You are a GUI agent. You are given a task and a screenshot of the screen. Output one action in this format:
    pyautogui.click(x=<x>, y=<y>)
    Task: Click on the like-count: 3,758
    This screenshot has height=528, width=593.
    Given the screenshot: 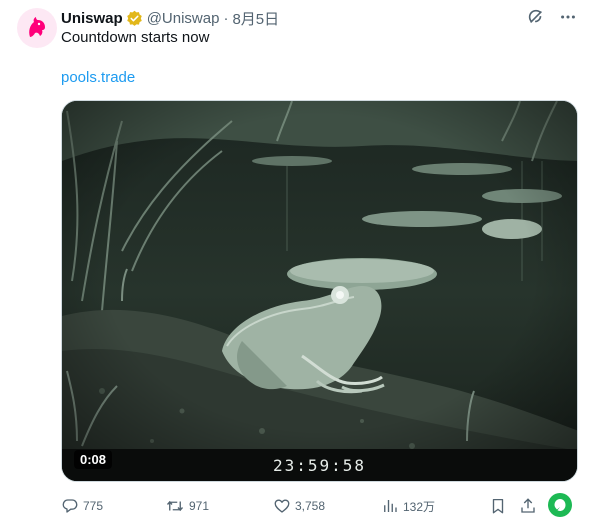 What is the action you would take?
    pyautogui.click(x=310, y=506)
    